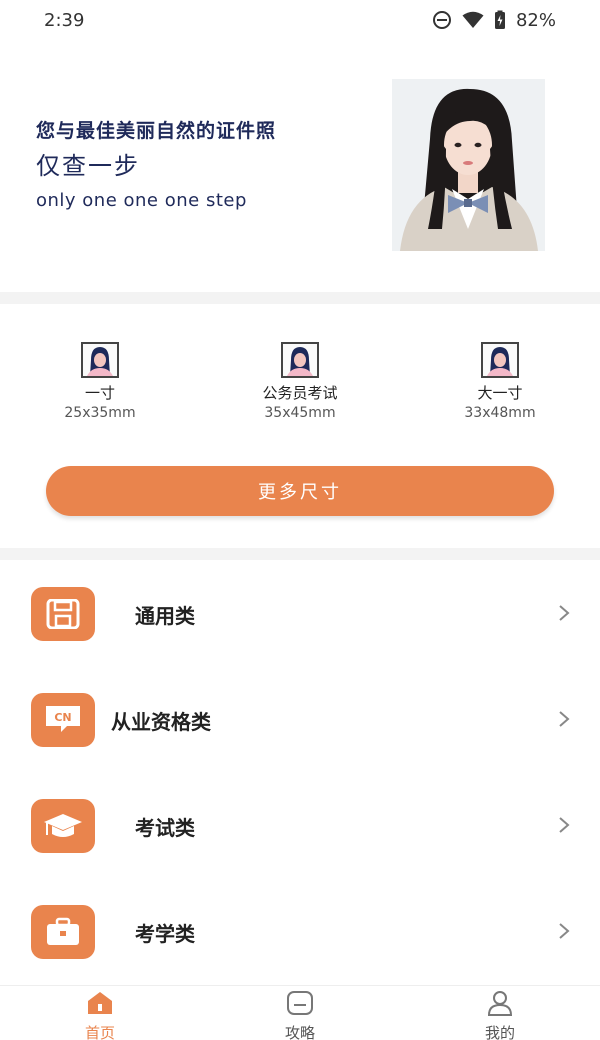 The height and width of the screenshot is (1040, 600). I want to click on status-bar: 2:39 82%, so click(300, 20).